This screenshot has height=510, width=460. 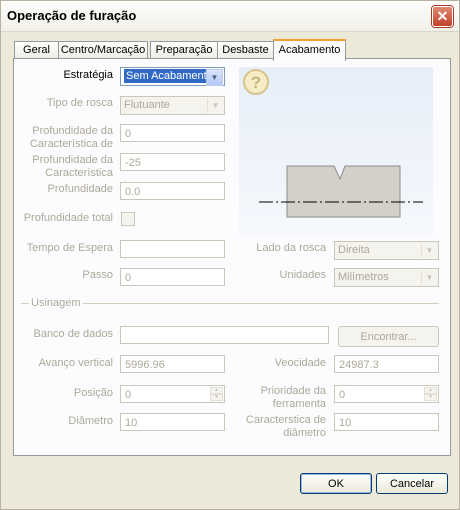 What do you see at coordinates (412, 483) in the screenshot?
I see `cancel-button: Cancelar` at bounding box center [412, 483].